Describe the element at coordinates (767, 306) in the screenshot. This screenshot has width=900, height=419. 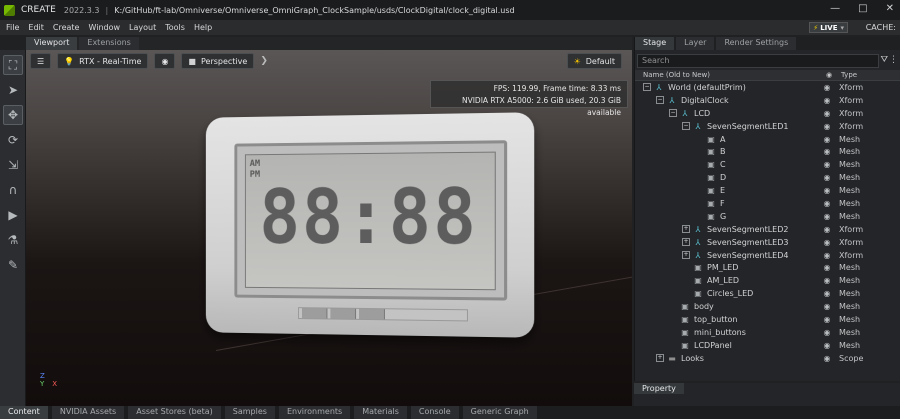
I see `tree-row: ▣ body ◉ Mesh` at that location.